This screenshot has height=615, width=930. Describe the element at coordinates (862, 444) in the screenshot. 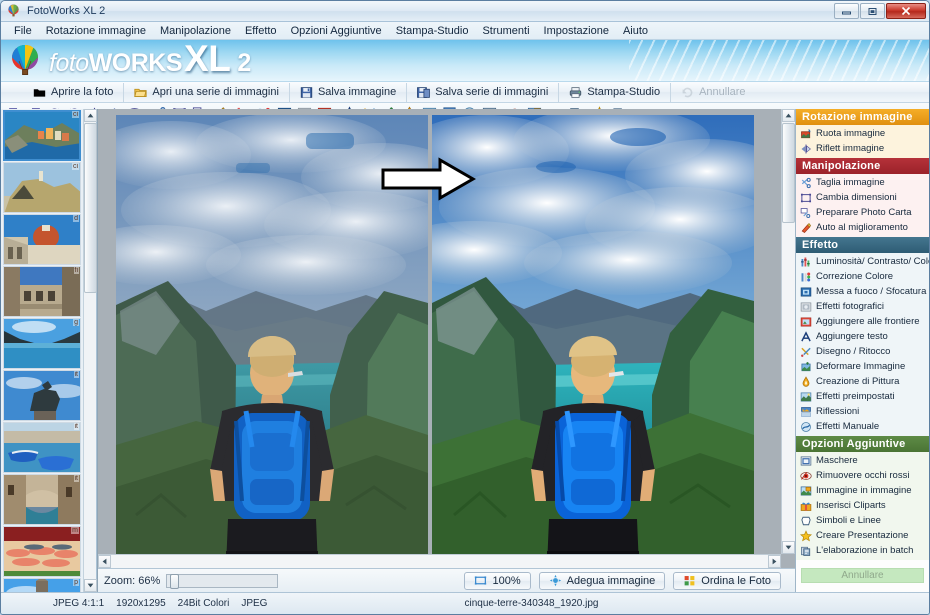

I see `group-opzioni-aggiuntive-header: Opzioni Aggiuntive` at that location.